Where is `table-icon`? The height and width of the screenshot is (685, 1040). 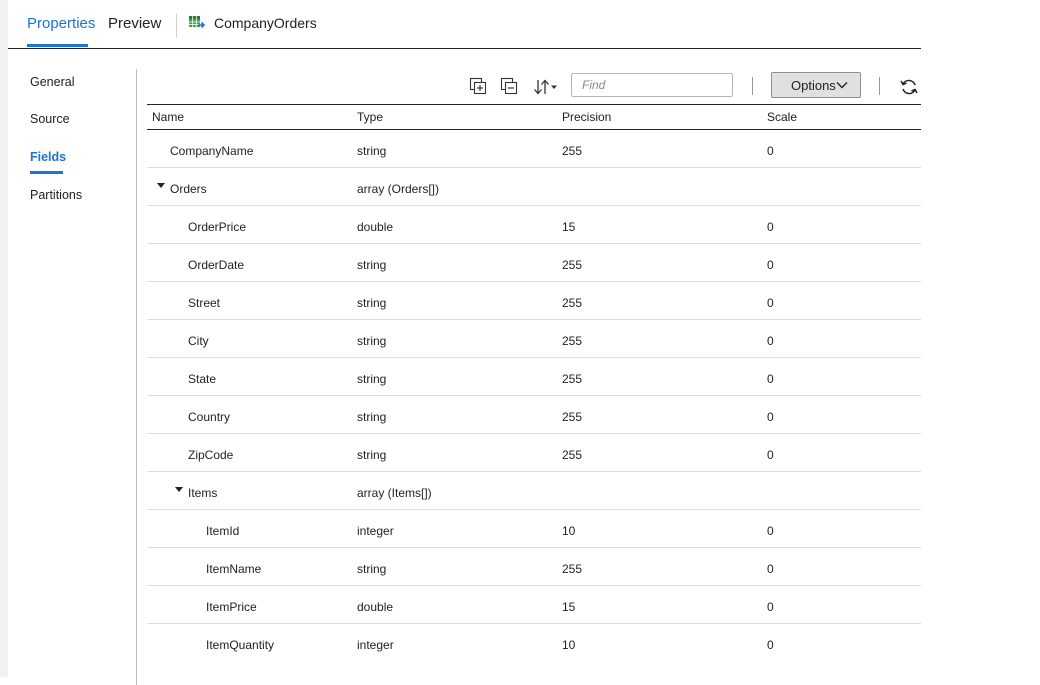 table-icon is located at coordinates (197, 22).